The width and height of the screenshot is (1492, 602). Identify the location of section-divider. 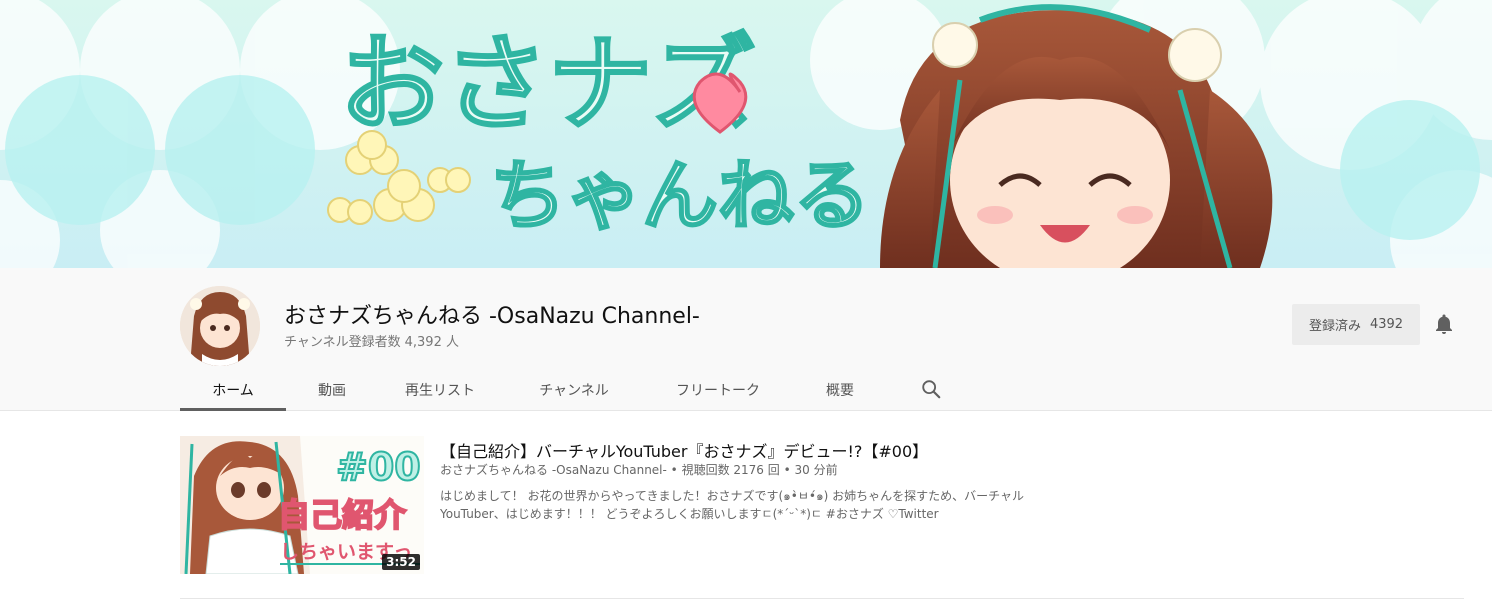
(822, 598).